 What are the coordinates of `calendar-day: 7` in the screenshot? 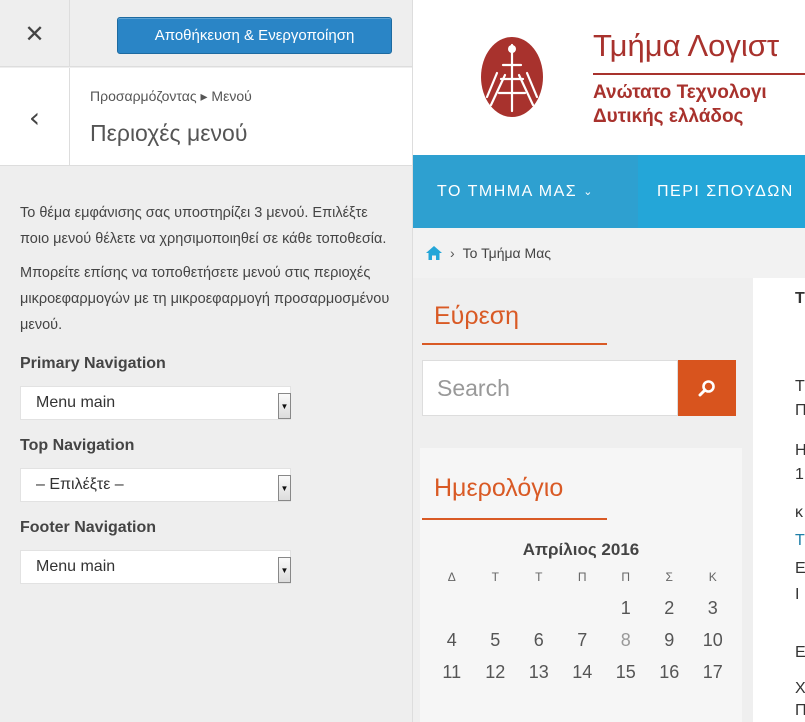 It's located at (583, 640).